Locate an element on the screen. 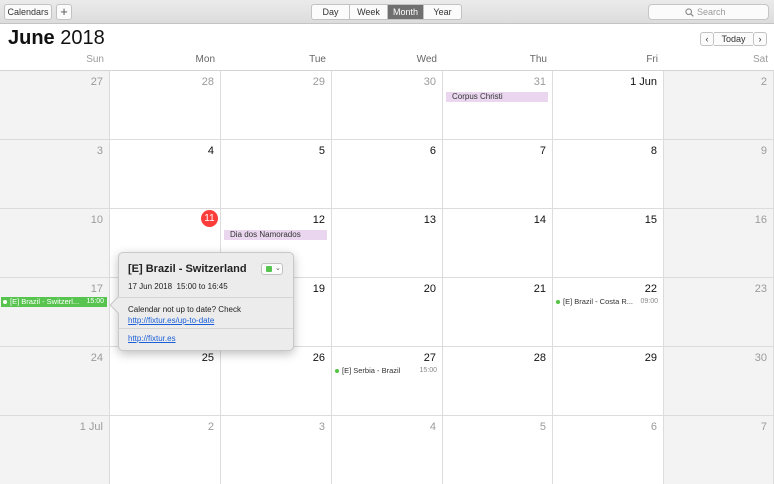  calendar-event: [E] Brazil - Switzerl... 15:00 is located at coordinates (54, 302).